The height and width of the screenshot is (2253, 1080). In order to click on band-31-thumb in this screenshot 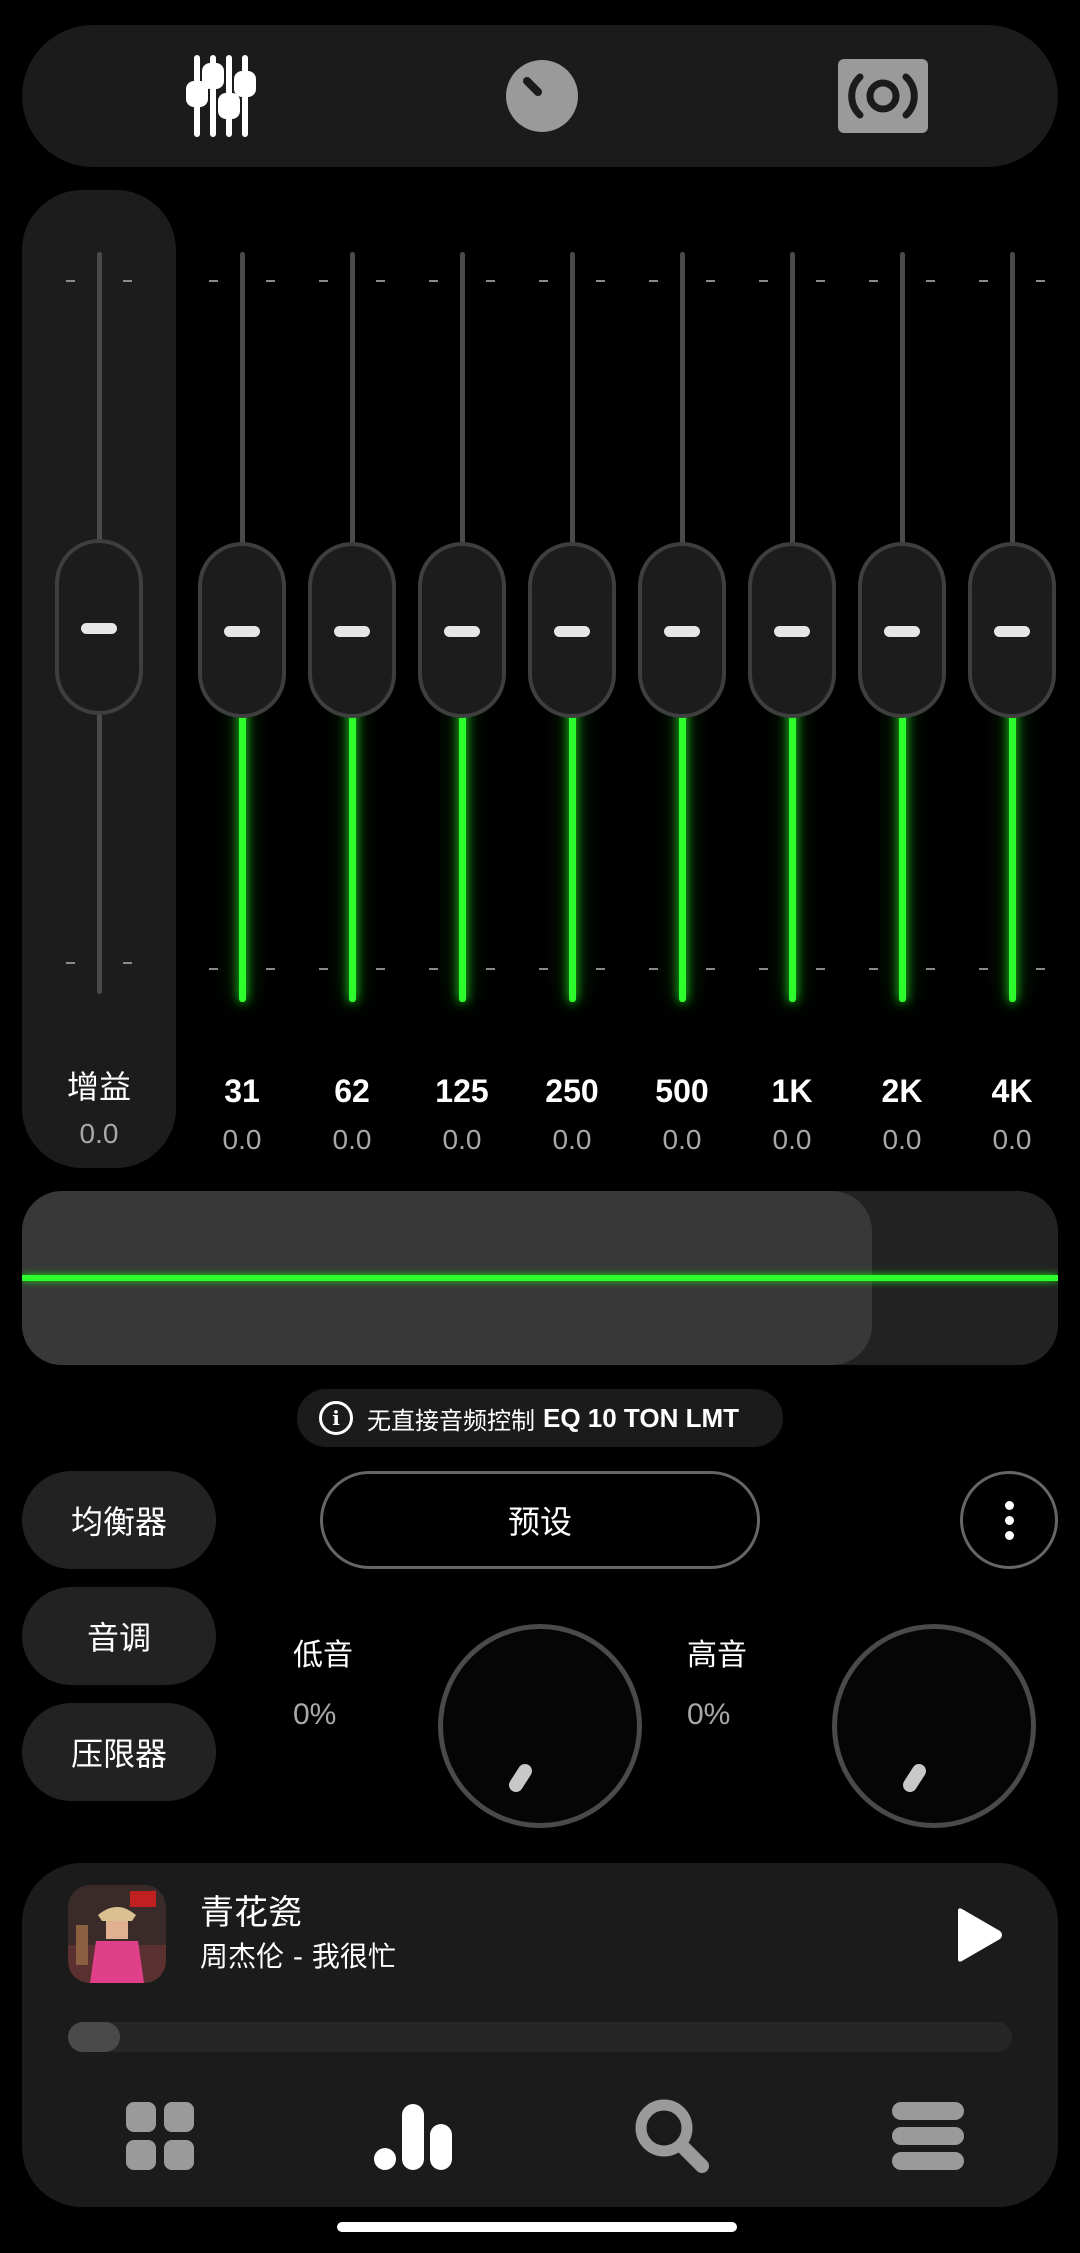, I will do `click(242, 630)`.